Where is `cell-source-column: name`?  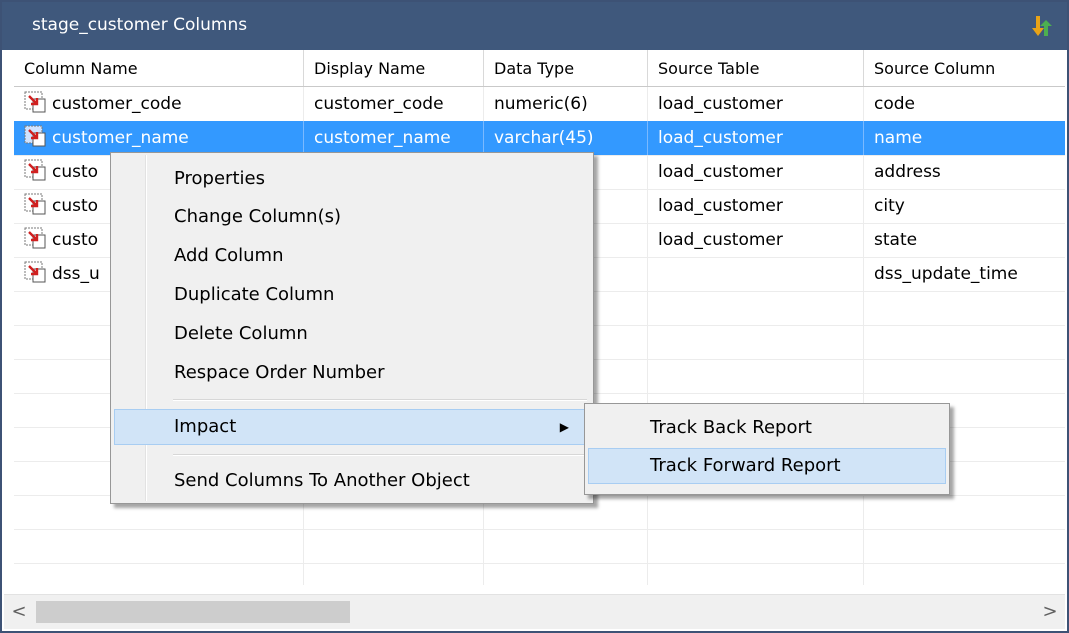
cell-source-column: name is located at coordinates (898, 138).